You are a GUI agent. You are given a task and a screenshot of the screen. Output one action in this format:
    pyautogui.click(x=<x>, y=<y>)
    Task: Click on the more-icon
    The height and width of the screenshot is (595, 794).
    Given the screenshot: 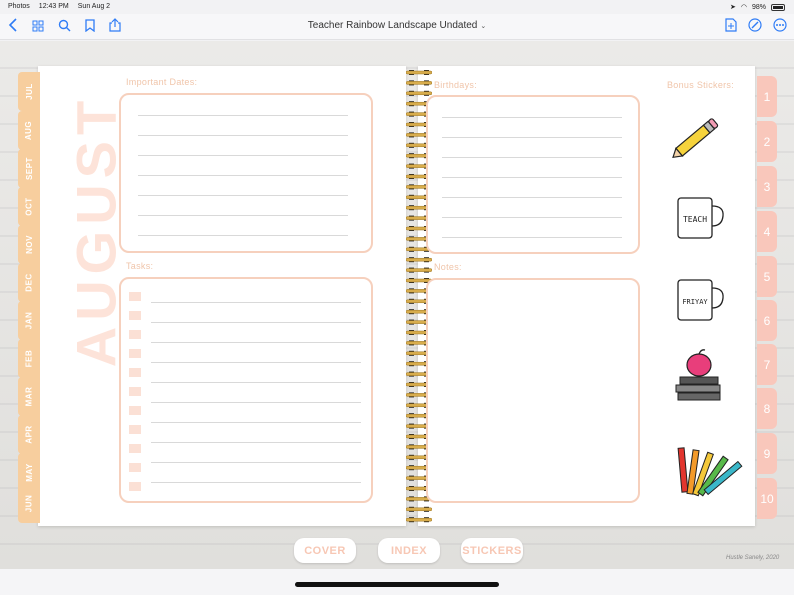 What is the action you would take?
    pyautogui.click(x=780, y=27)
    